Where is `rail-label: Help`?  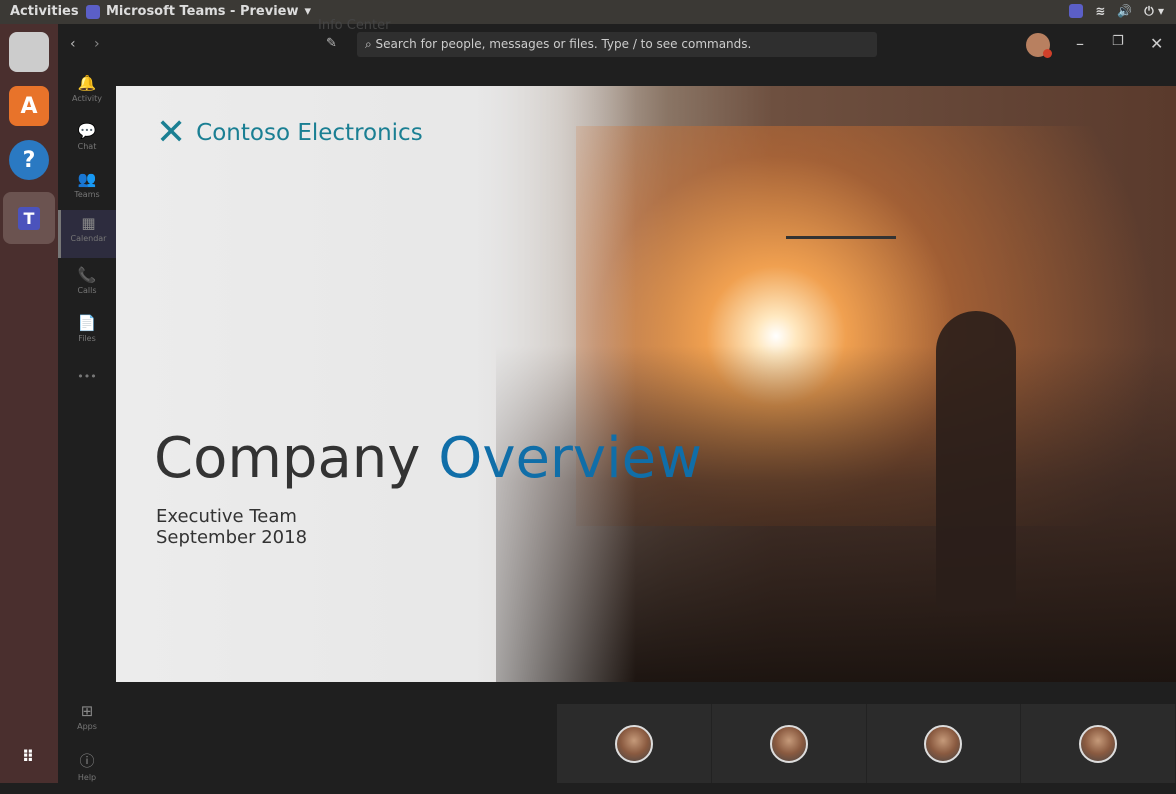
rail-label: Help is located at coordinates (87, 777).